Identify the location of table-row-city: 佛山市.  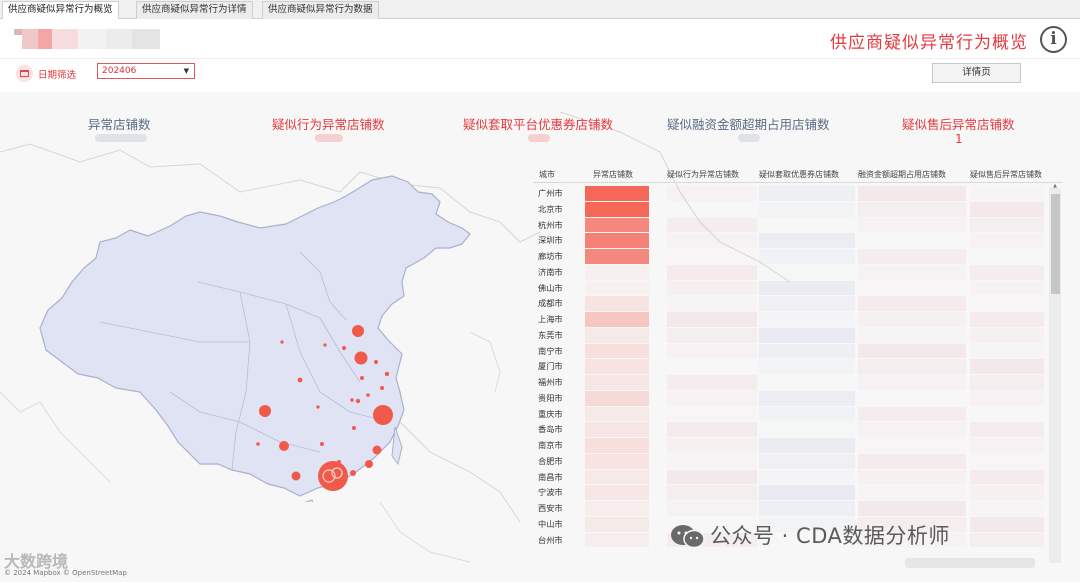
(563, 289).